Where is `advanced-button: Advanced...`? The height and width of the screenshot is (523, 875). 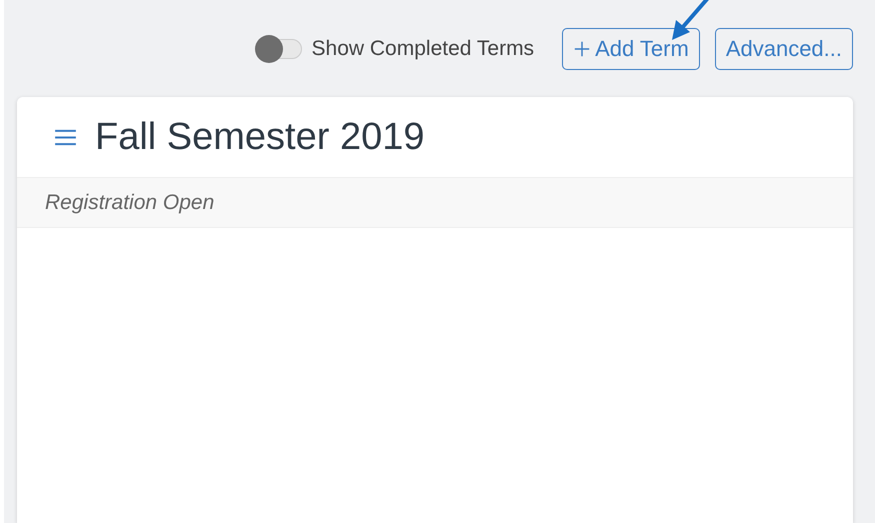 advanced-button: Advanced... is located at coordinates (783, 49).